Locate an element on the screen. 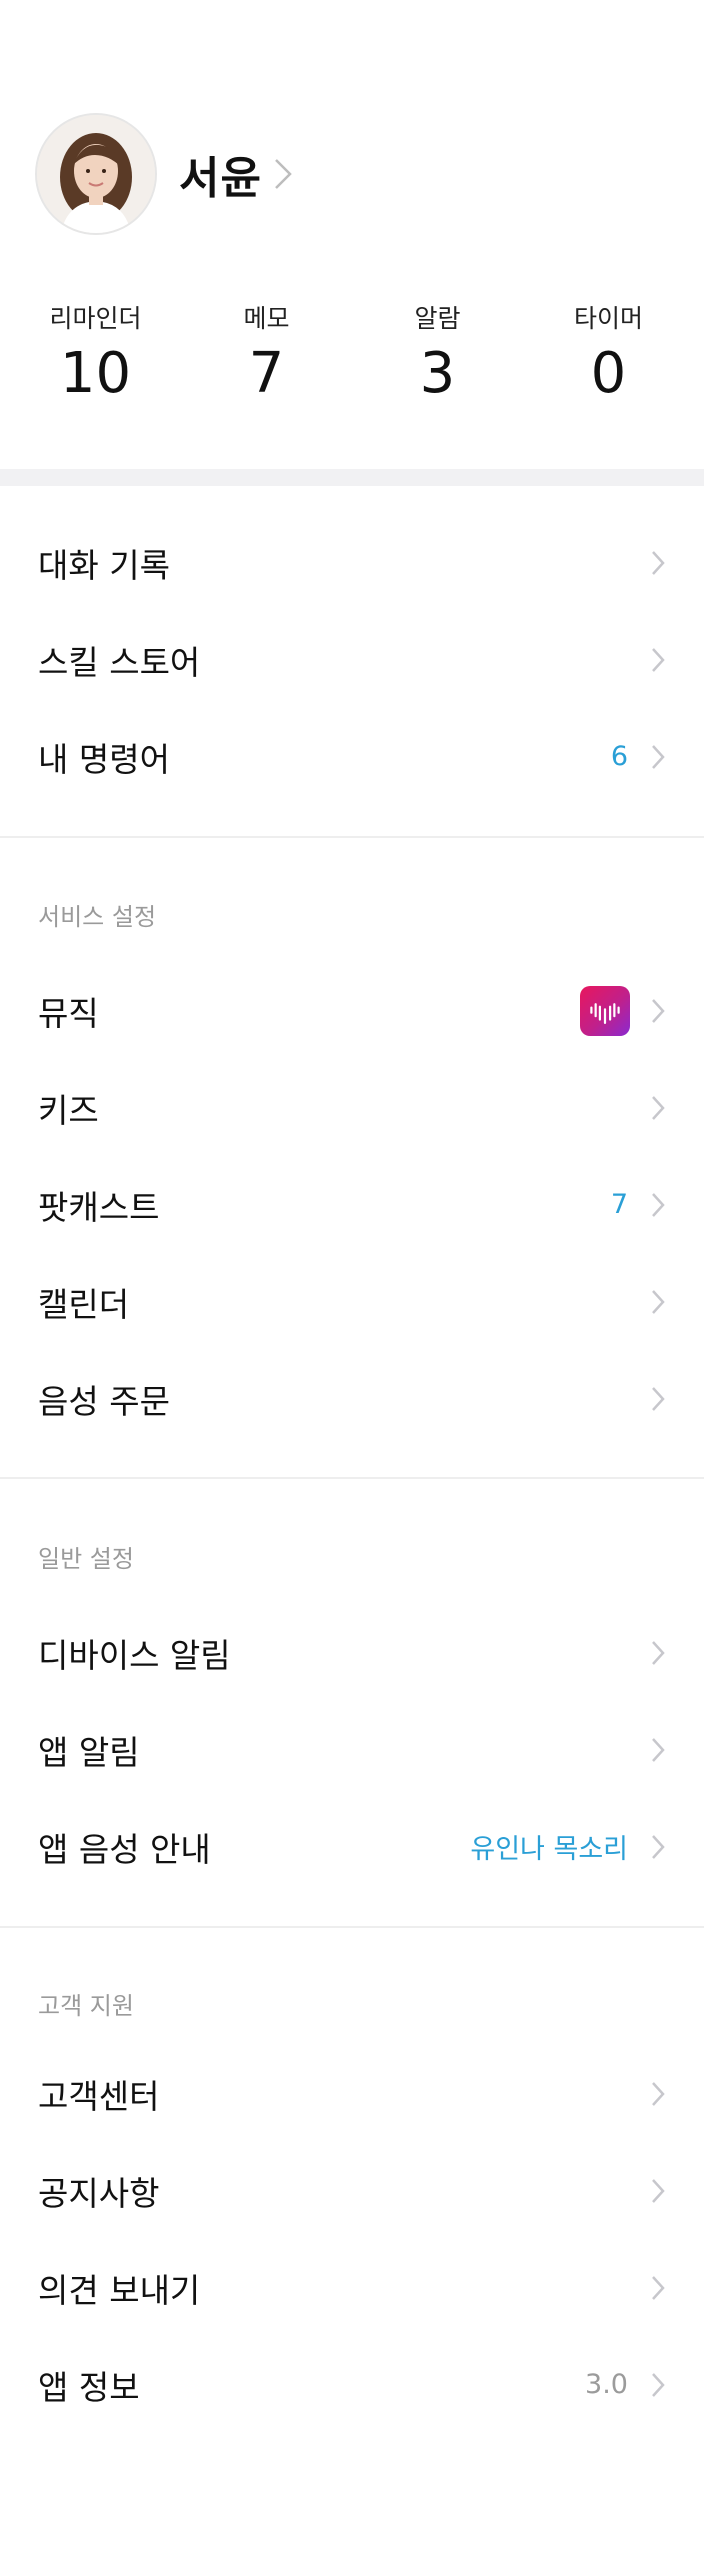  menu-item-label: 대화 기록 is located at coordinates (104, 565).